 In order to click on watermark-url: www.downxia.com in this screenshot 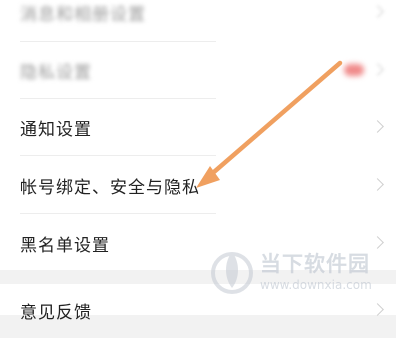, I will do `click(316, 285)`.